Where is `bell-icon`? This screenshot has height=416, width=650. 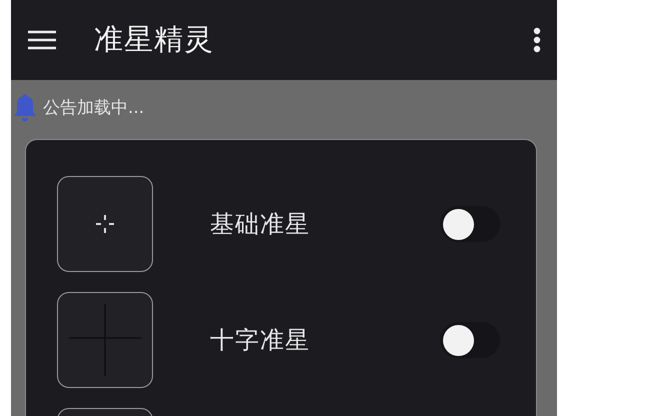
bell-icon is located at coordinates (25, 107).